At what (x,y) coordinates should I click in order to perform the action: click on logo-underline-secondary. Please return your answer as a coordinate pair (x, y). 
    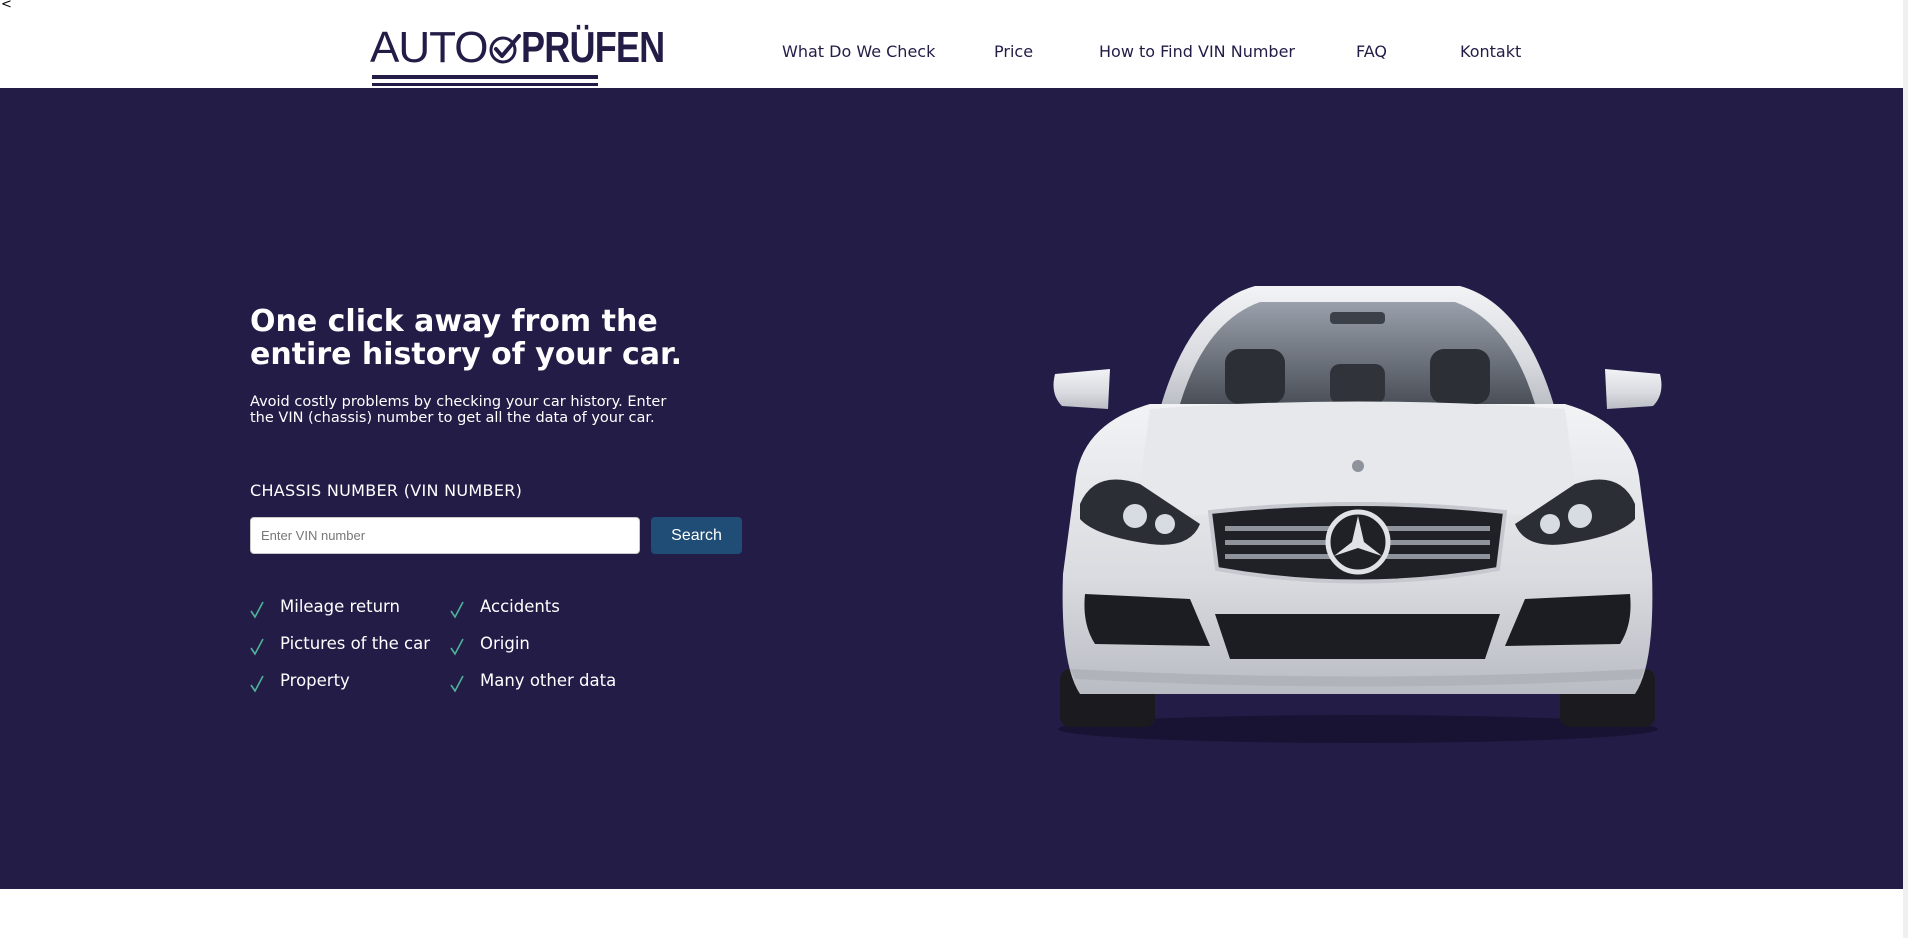
    Looking at the image, I should click on (485, 84).